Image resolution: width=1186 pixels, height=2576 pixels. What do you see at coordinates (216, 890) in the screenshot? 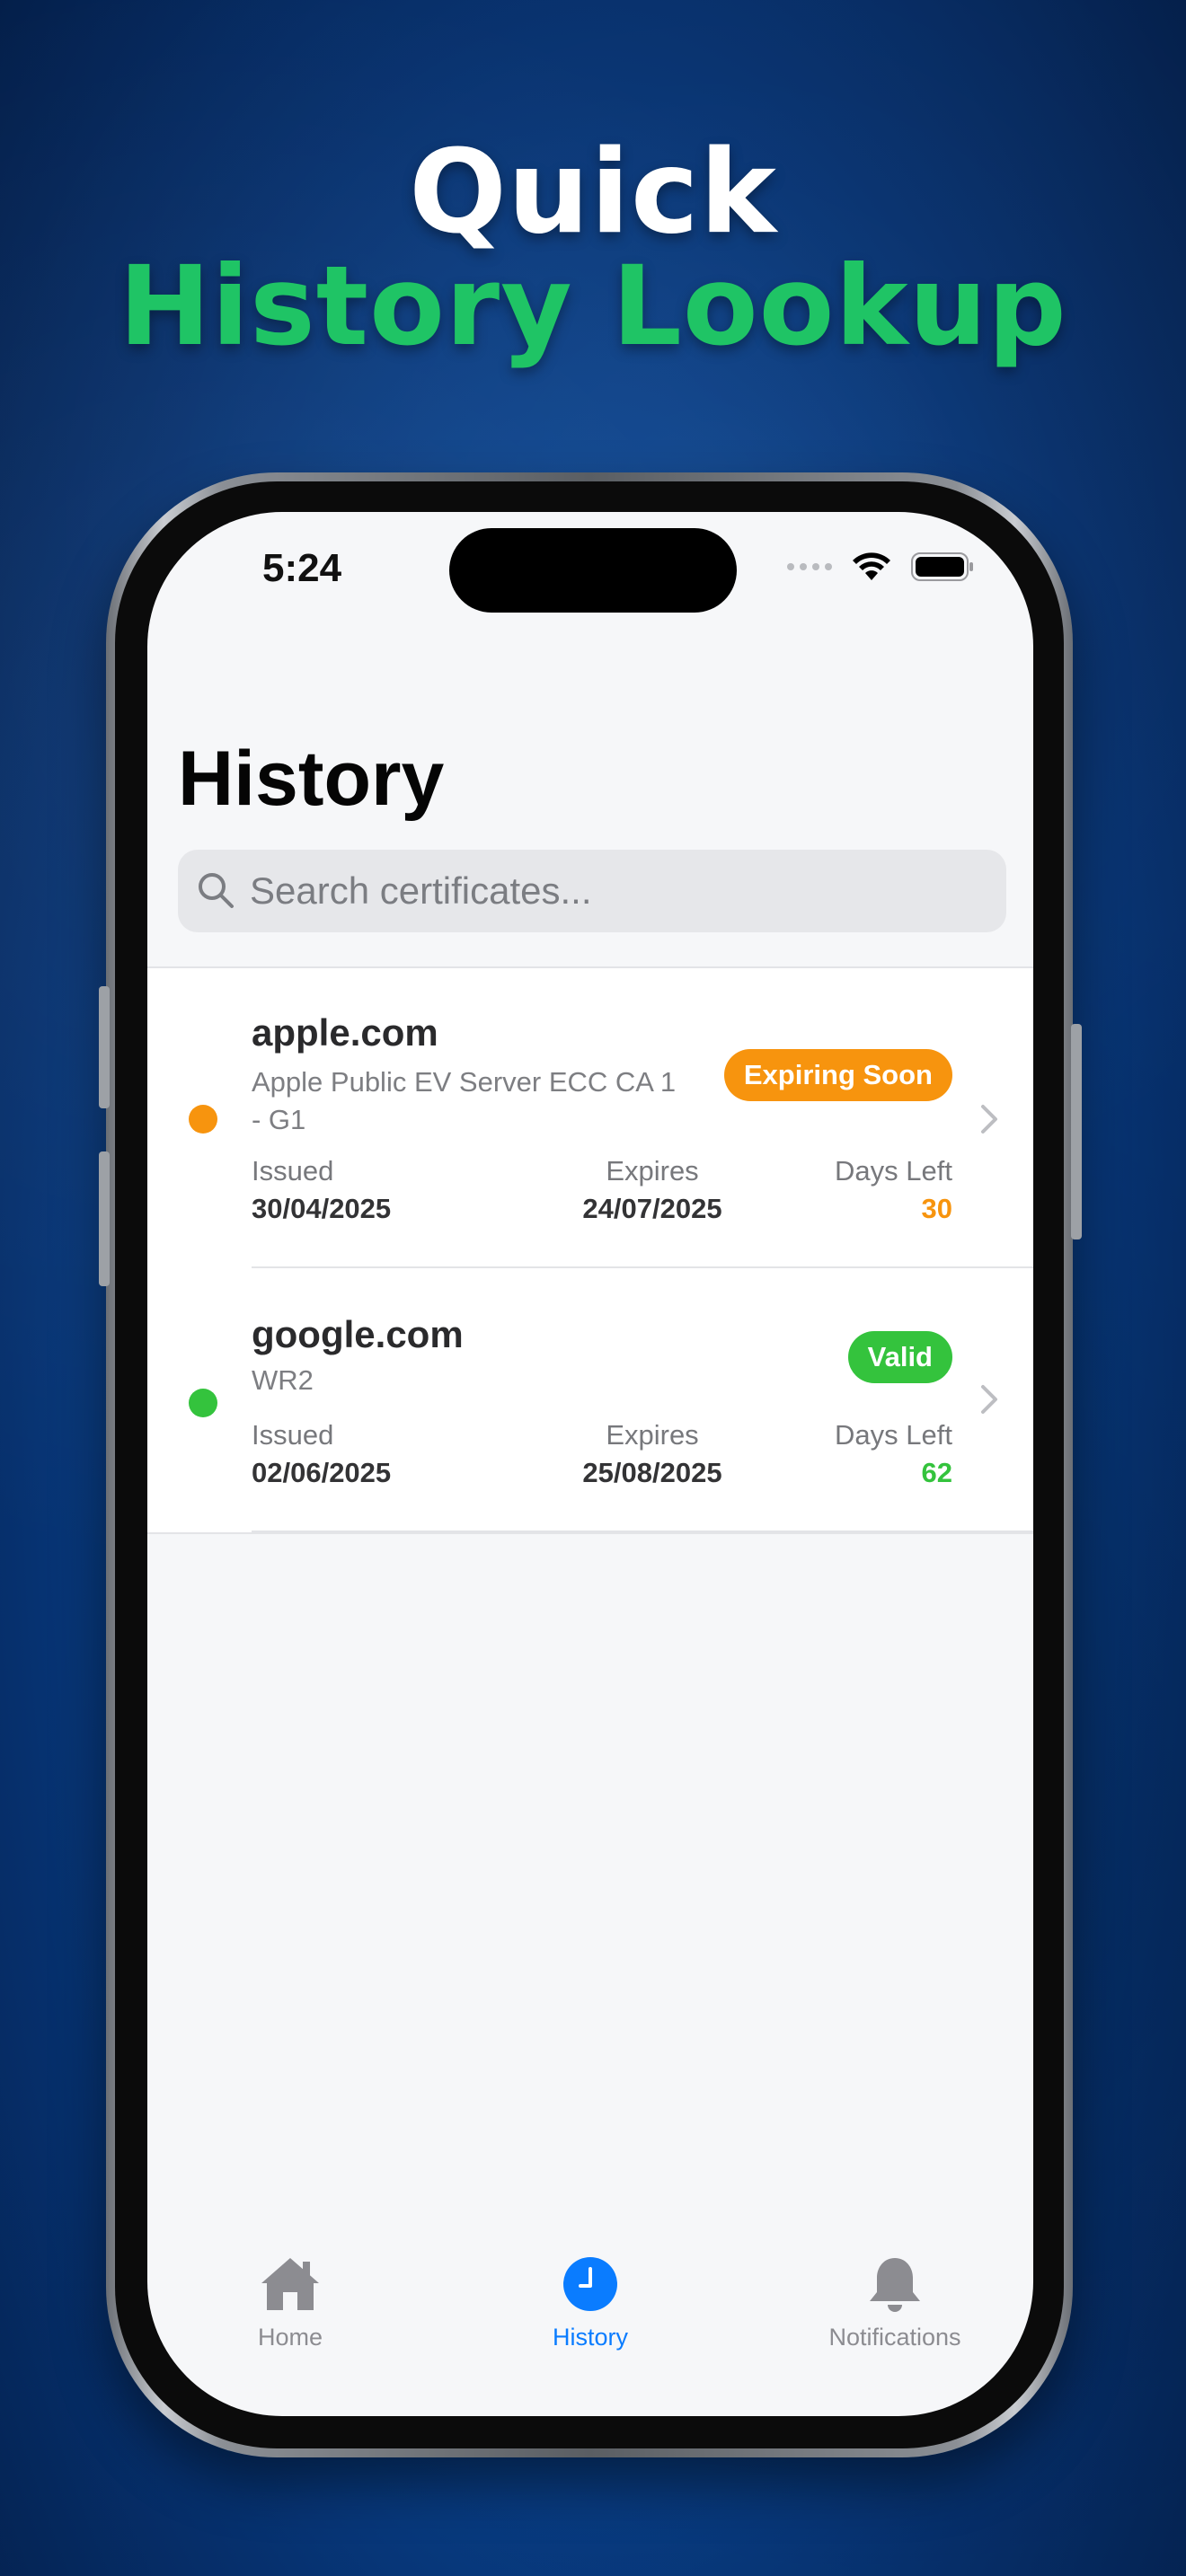
I see `search-icon` at bounding box center [216, 890].